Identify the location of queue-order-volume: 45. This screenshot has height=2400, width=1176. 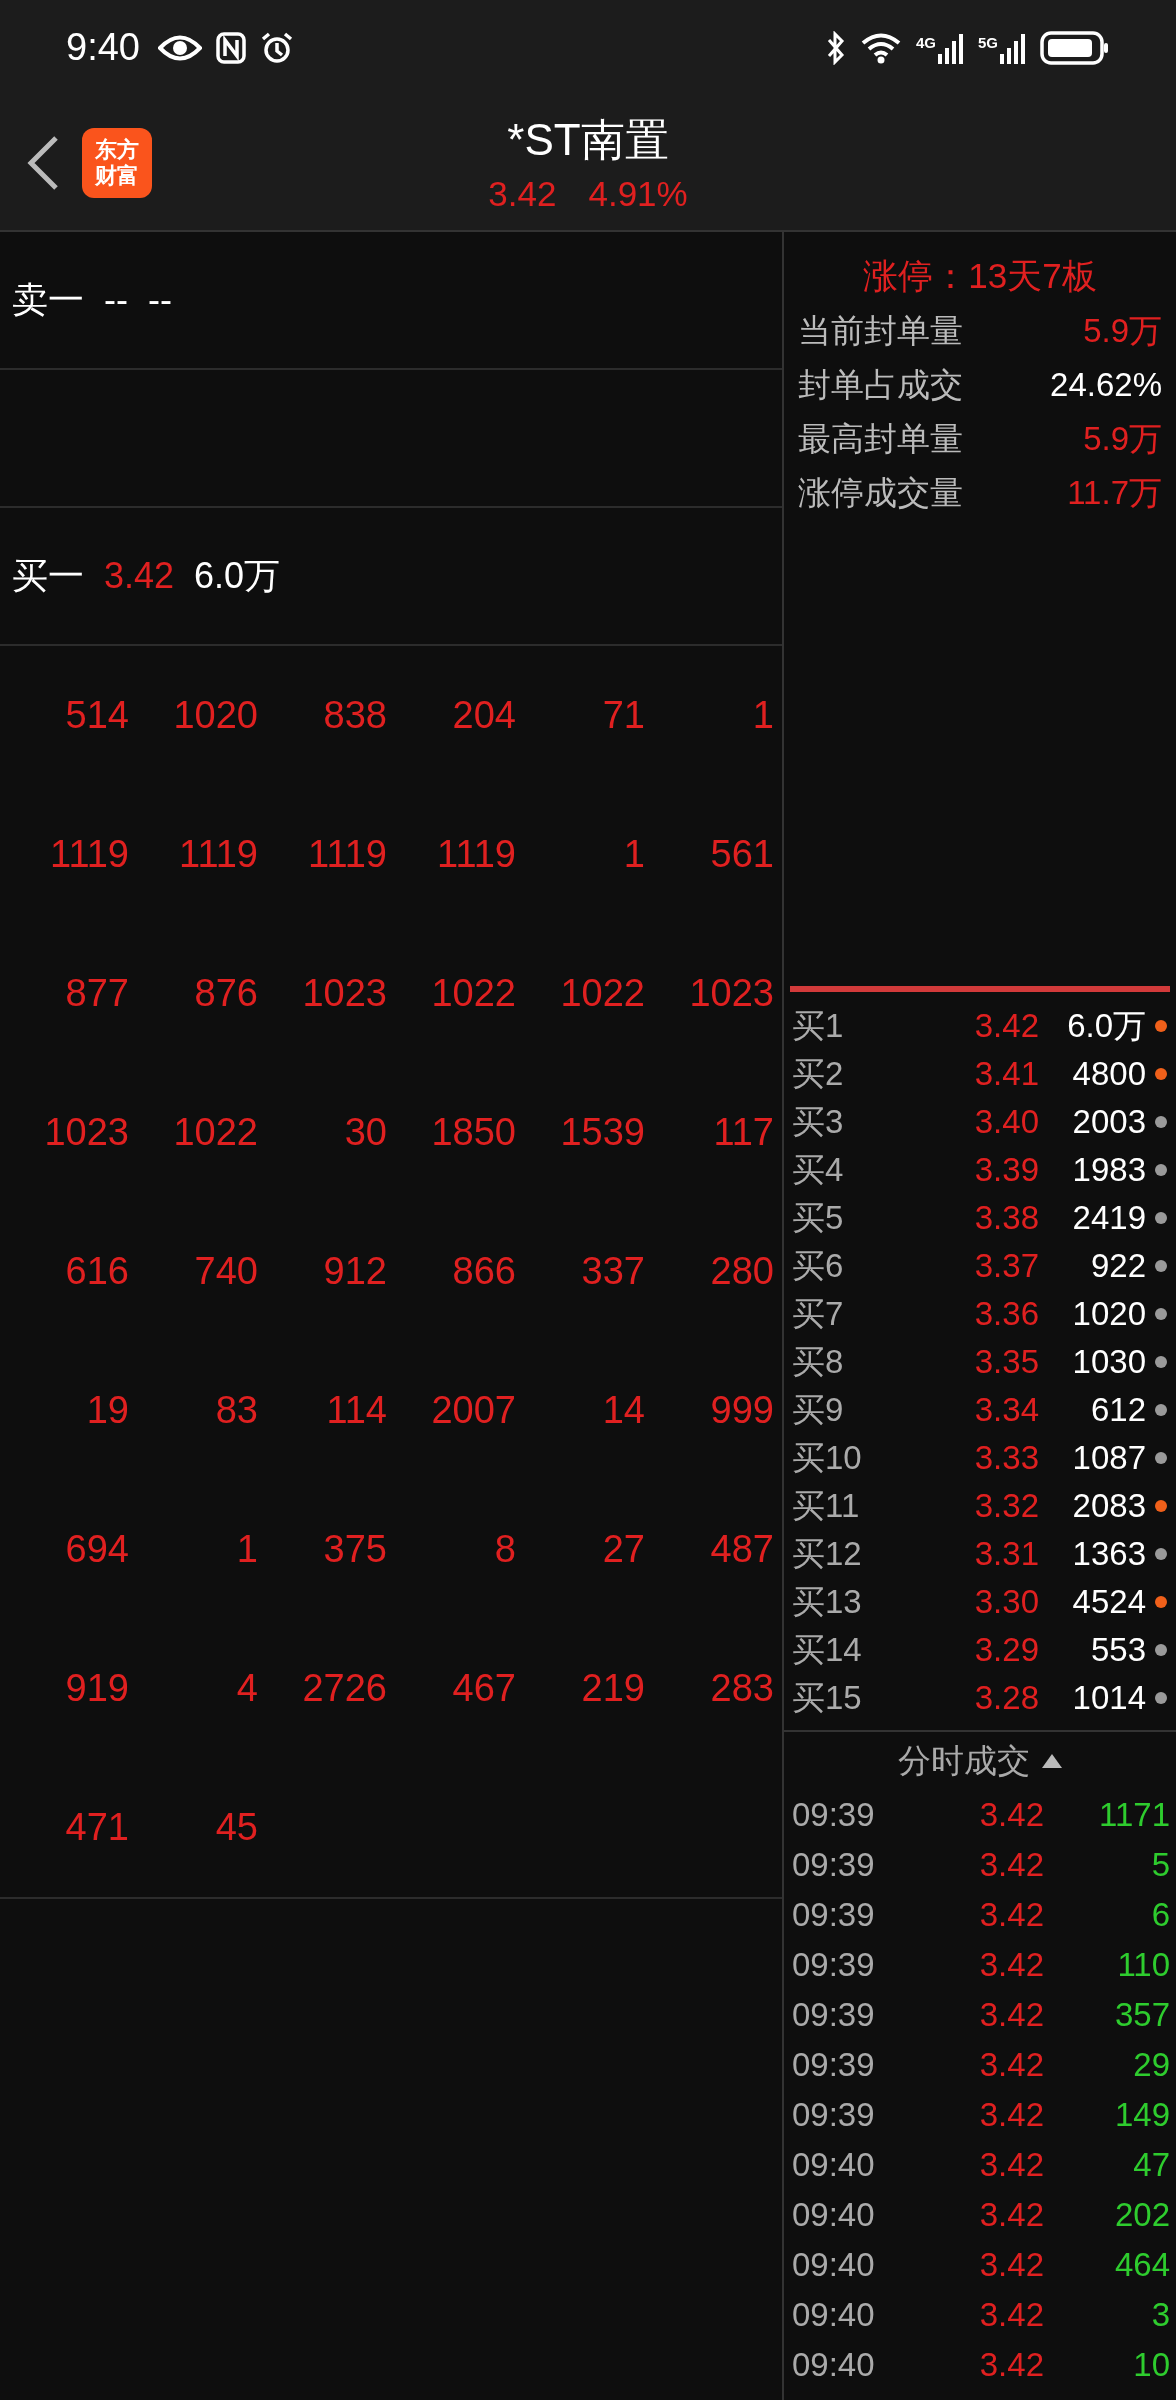
(236, 1827).